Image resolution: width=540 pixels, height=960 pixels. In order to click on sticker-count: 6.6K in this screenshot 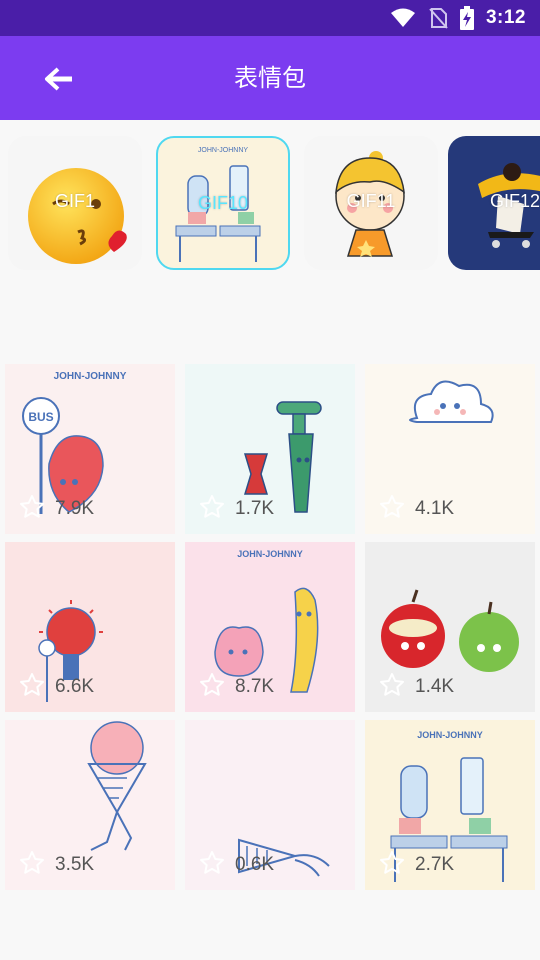, I will do `click(75, 686)`.